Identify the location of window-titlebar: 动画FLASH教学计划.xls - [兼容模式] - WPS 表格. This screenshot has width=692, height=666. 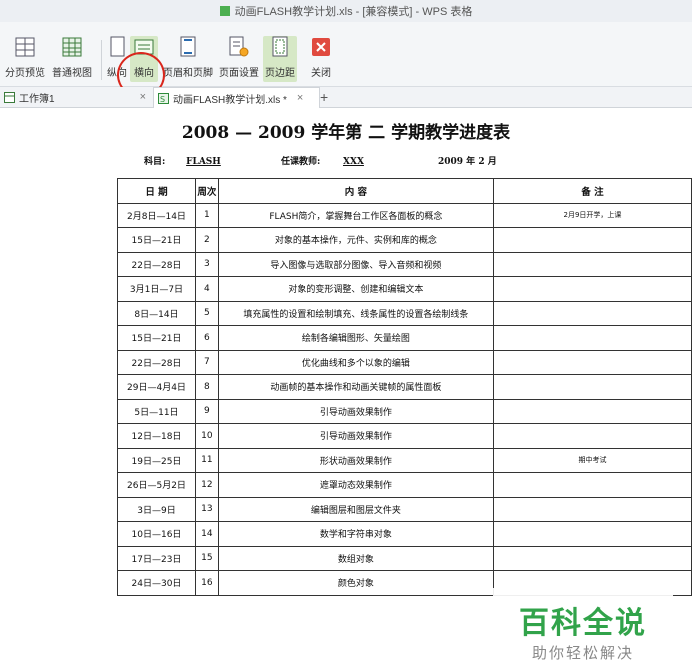
(346, 11).